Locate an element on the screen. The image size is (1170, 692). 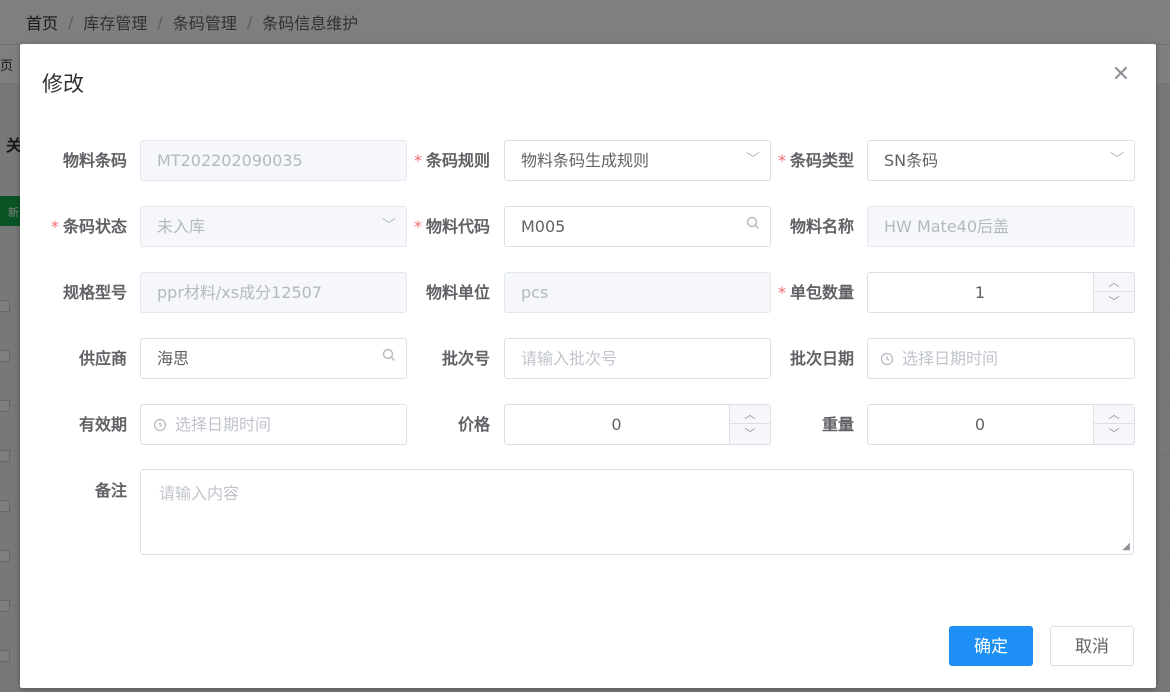
dialog-title: 修改 is located at coordinates (63, 84).